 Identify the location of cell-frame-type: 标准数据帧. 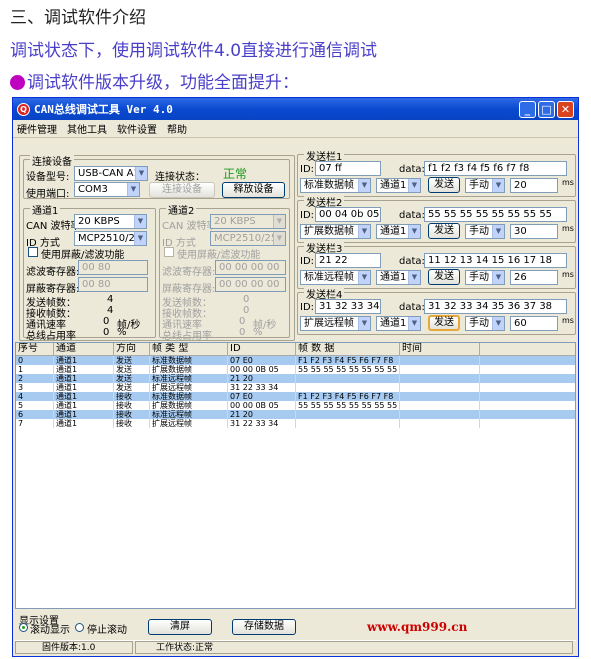
(189, 396).